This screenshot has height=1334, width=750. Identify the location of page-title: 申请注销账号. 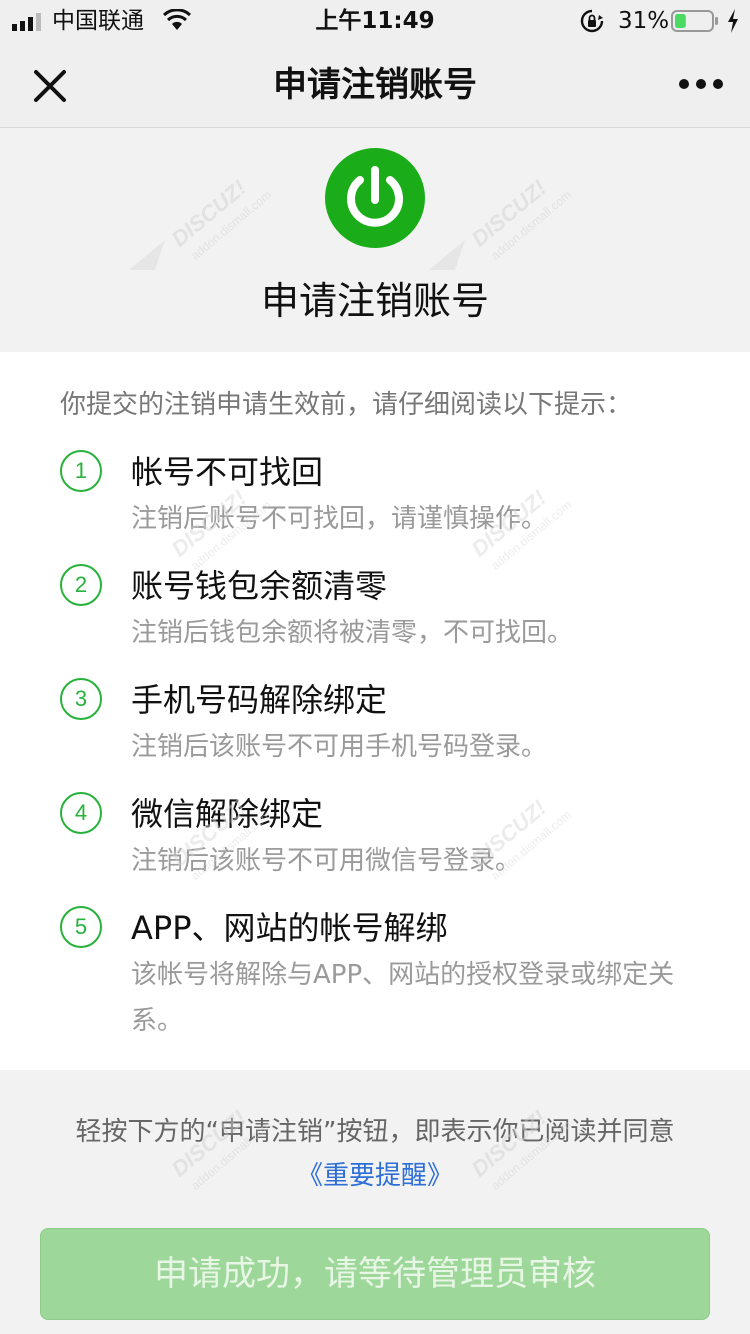
(375, 85).